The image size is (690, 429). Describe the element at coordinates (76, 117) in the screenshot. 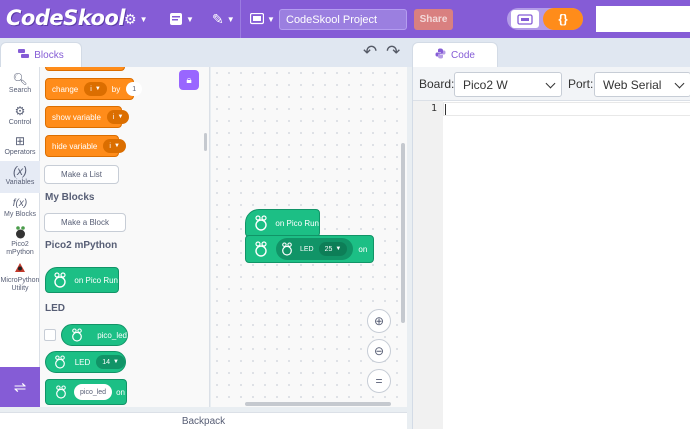

I see `block-label: show variable` at that location.